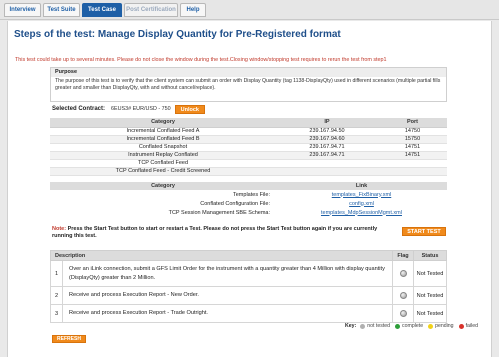 The width and height of the screenshot is (499, 357). What do you see at coordinates (412, 131) in the screenshot?
I see `feed-port: 14750` at bounding box center [412, 131].